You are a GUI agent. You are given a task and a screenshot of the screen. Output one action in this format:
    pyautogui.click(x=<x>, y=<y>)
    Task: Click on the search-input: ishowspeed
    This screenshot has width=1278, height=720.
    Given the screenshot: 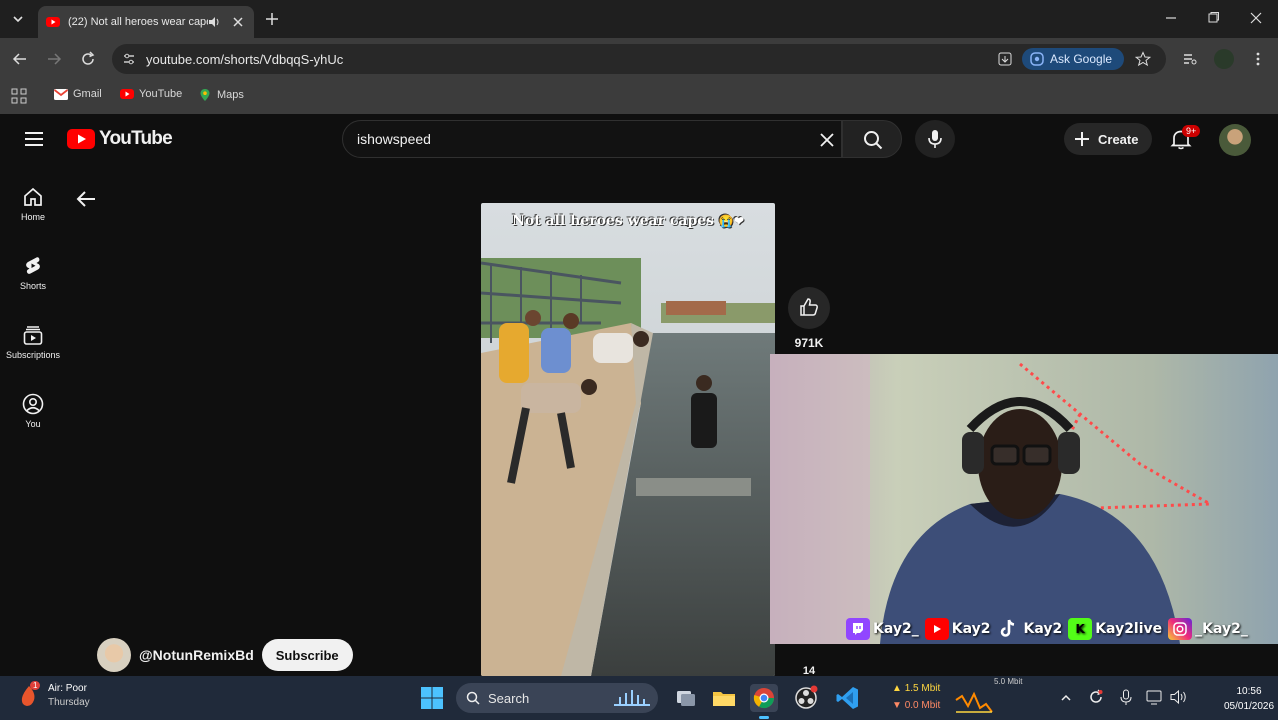 What is the action you would take?
    pyautogui.click(x=592, y=139)
    